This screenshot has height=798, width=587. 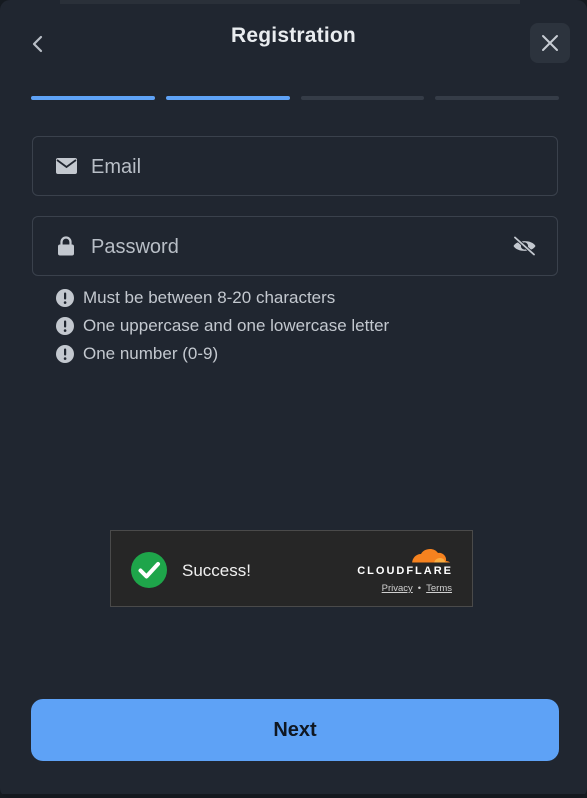 I want to click on password-rule: One number (0-9), so click(x=222, y=354).